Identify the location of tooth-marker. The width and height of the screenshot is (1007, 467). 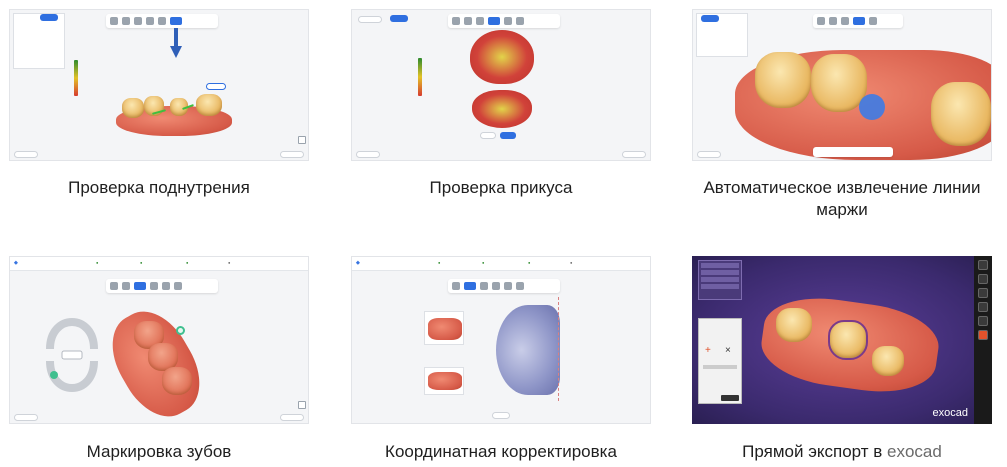
(180, 330).